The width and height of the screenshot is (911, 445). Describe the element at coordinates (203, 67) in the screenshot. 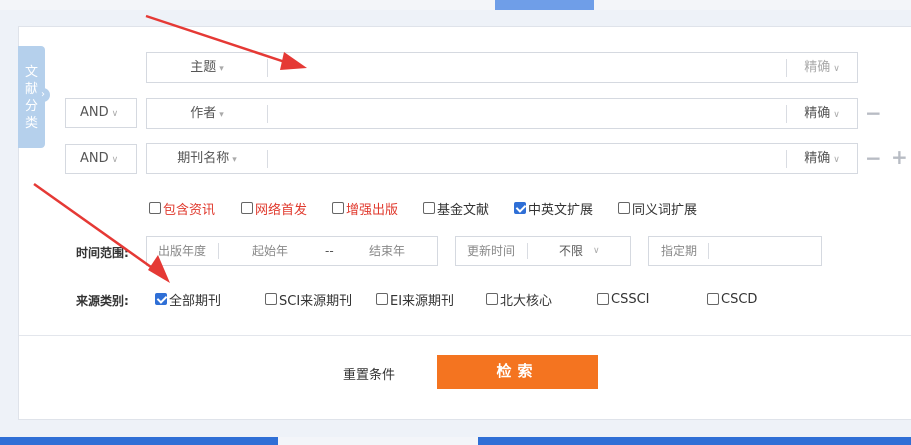

I see `field-select-label: 主题` at that location.